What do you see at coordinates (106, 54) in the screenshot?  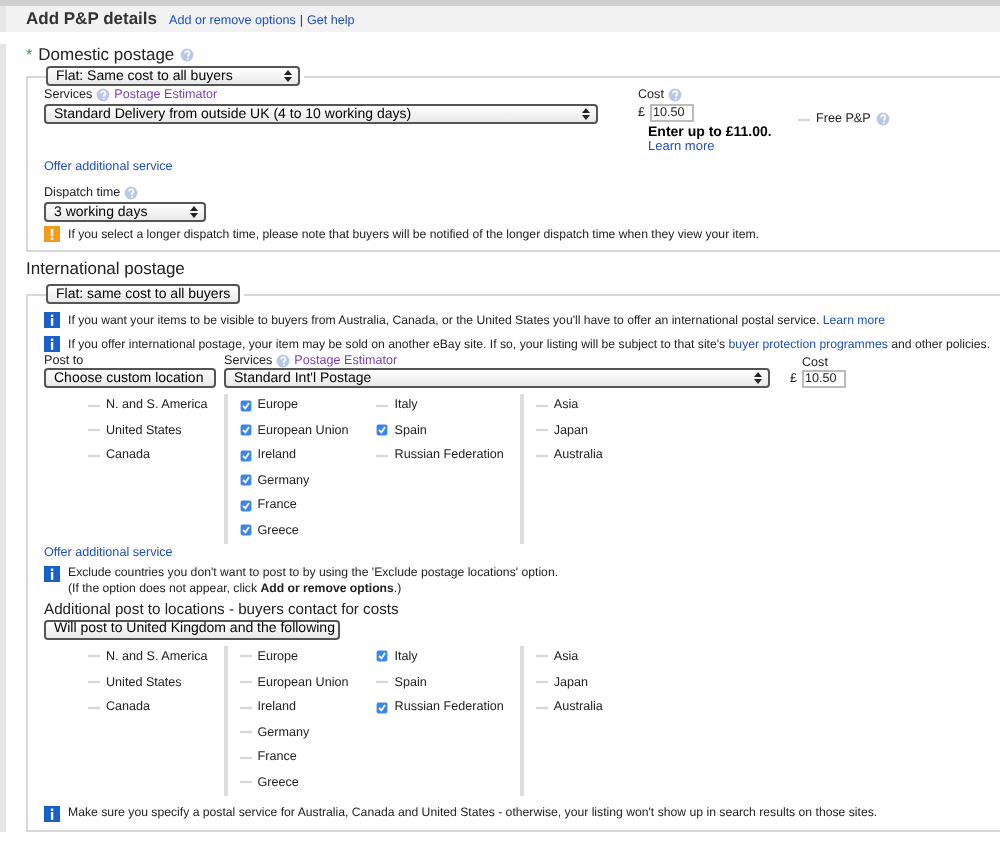 I see `section-title: Domestic postage` at bounding box center [106, 54].